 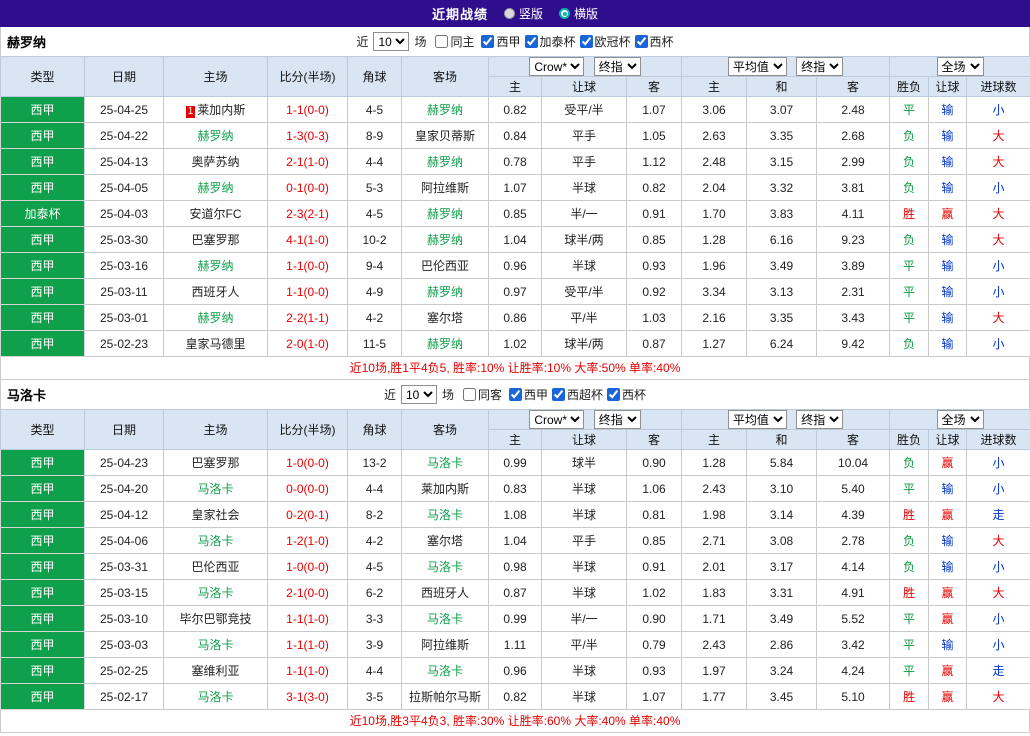 I want to click on col-goals-result: 进球数, so click(x=998, y=86).